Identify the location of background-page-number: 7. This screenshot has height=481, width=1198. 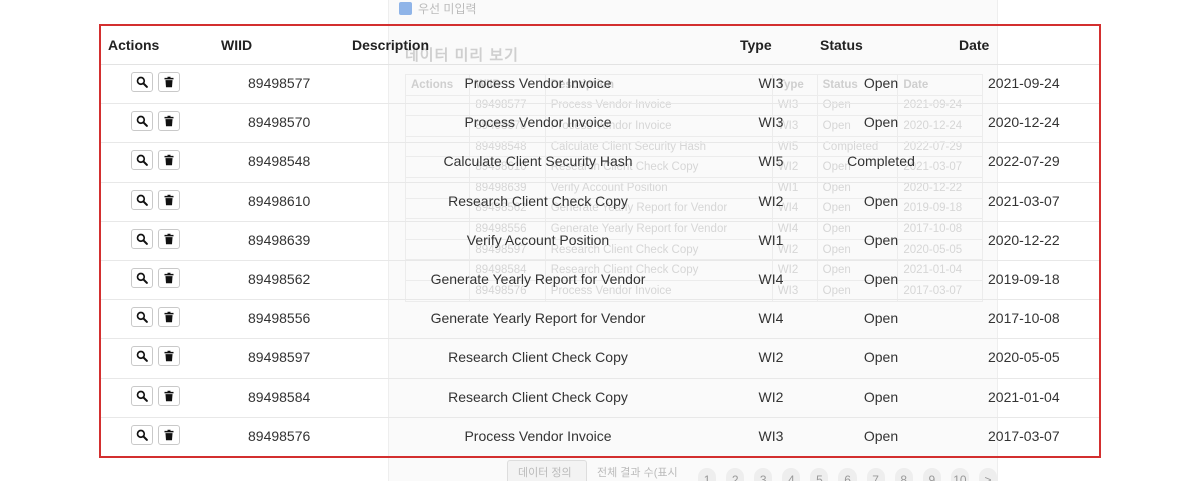
(875, 474).